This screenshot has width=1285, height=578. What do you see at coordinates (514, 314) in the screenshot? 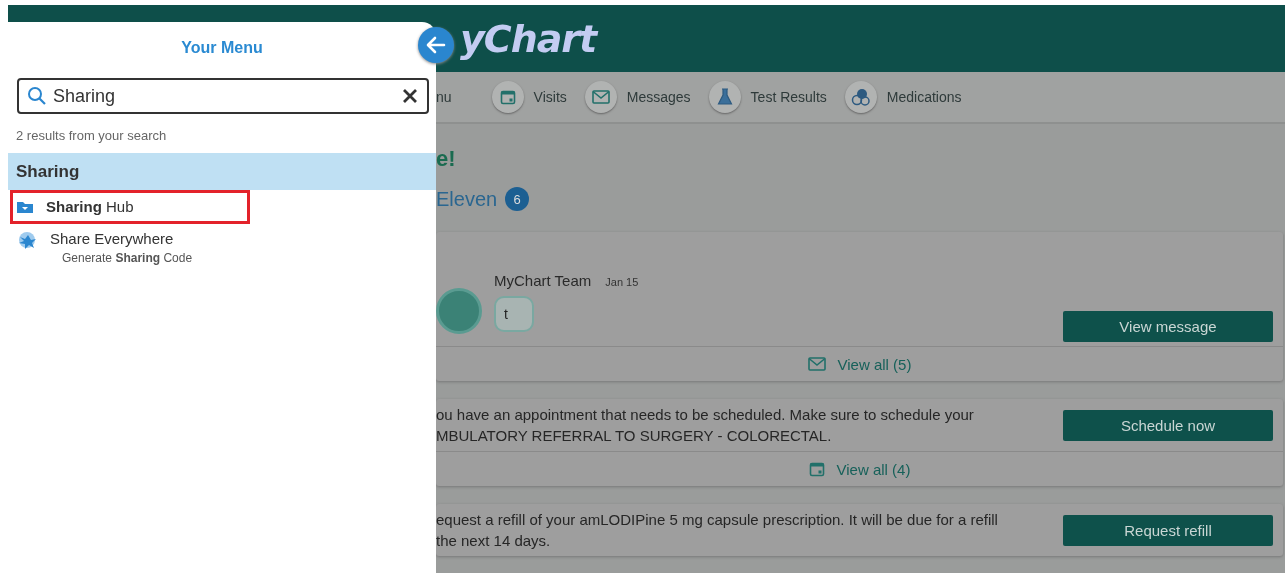
I see `message-bubble: t` at bounding box center [514, 314].